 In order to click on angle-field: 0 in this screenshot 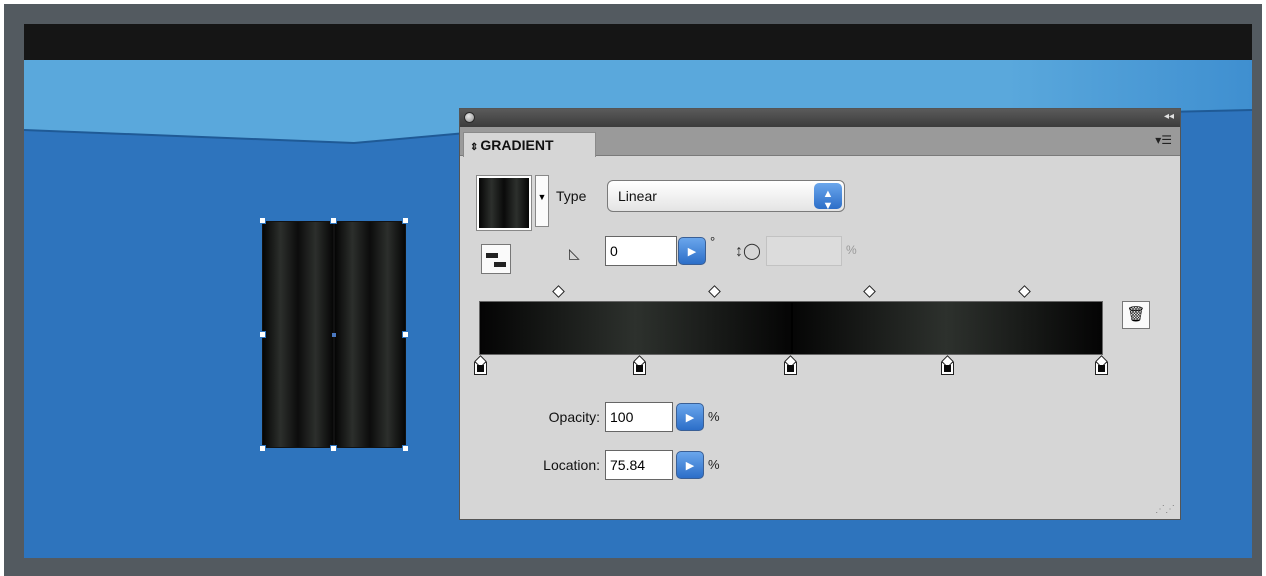, I will do `click(641, 251)`.